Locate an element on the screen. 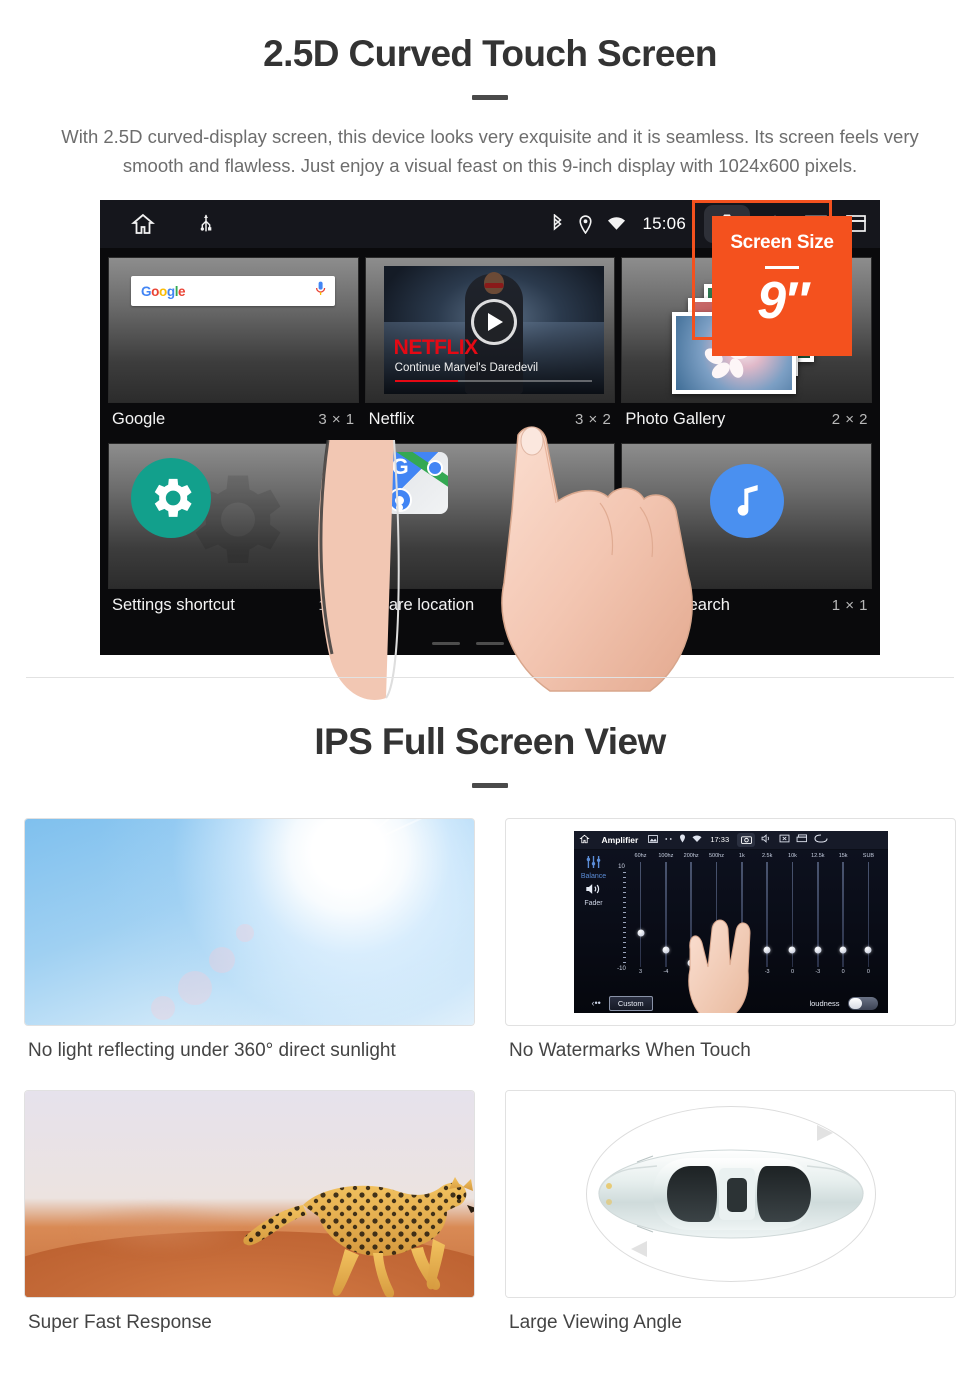 This screenshot has width=980, height=1394. band-value: -3 is located at coordinates (818, 971).